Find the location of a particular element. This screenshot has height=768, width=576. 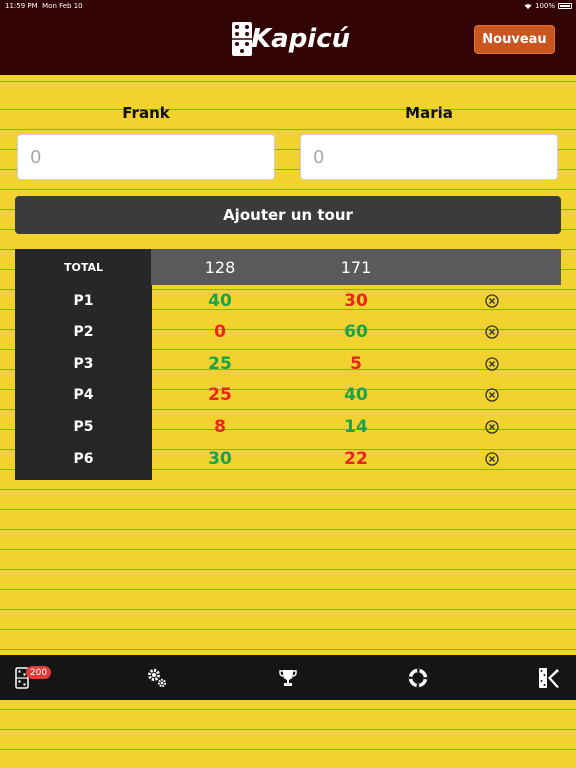

kapicu-logo-icon is located at coordinates (549, 677).